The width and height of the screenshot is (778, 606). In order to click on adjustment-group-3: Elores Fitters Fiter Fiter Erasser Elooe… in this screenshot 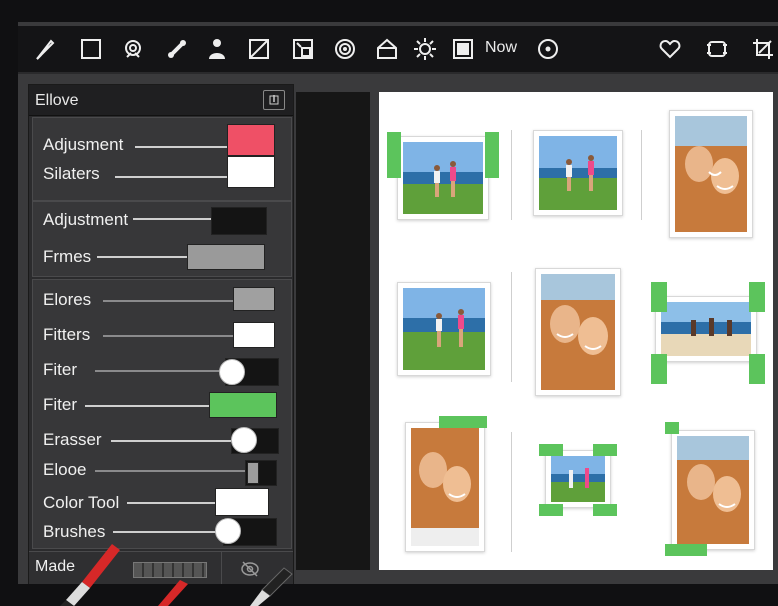, I will do `click(162, 414)`.